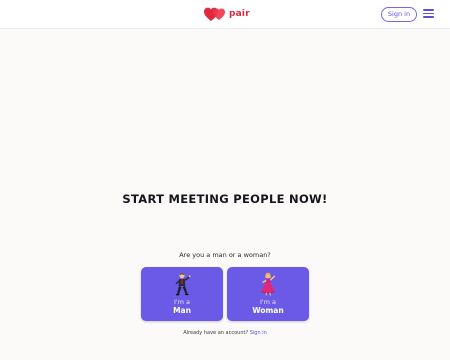 This screenshot has height=360, width=450. I want to click on man-option-prefix: I'm a, so click(182, 302).